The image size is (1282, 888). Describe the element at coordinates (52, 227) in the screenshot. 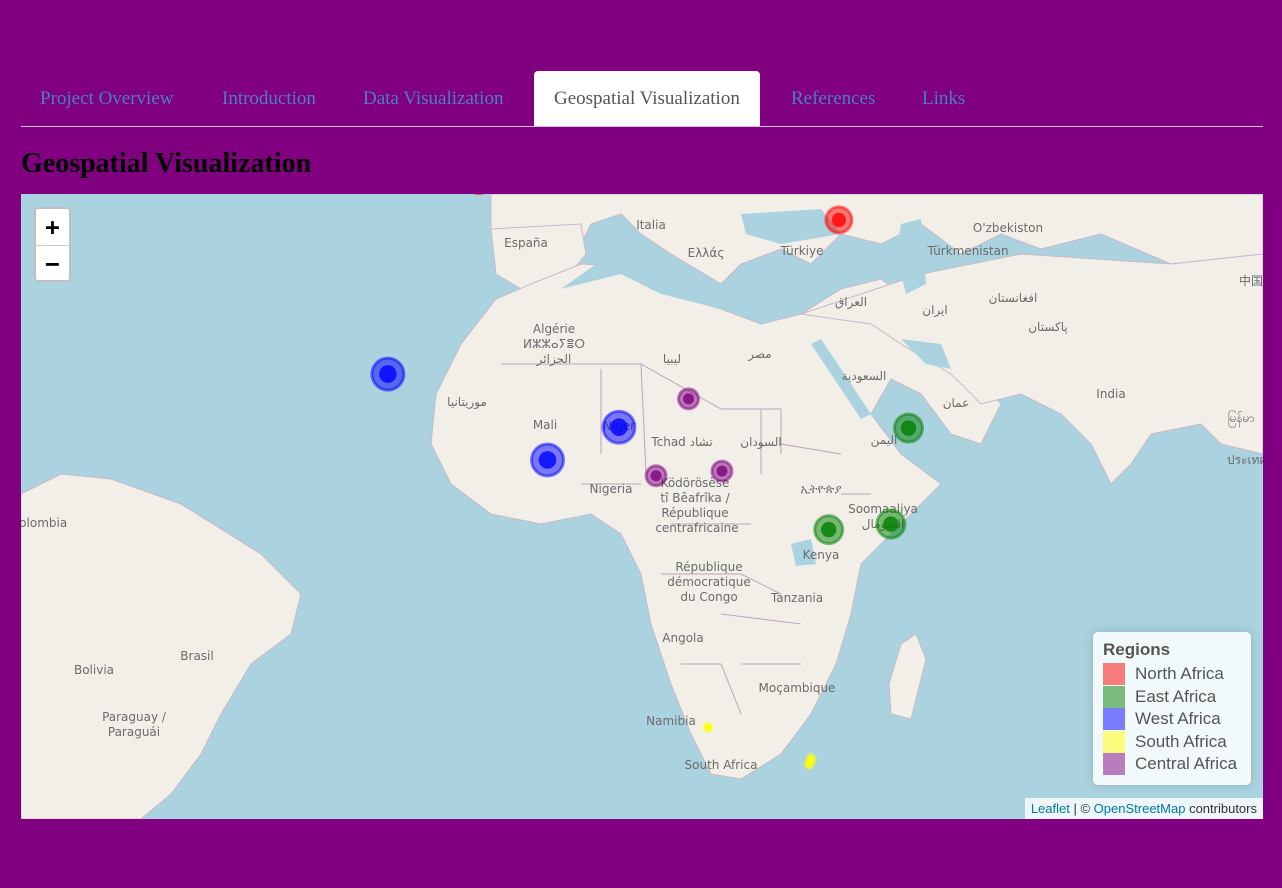

I see `zoom-in-button: +` at that location.